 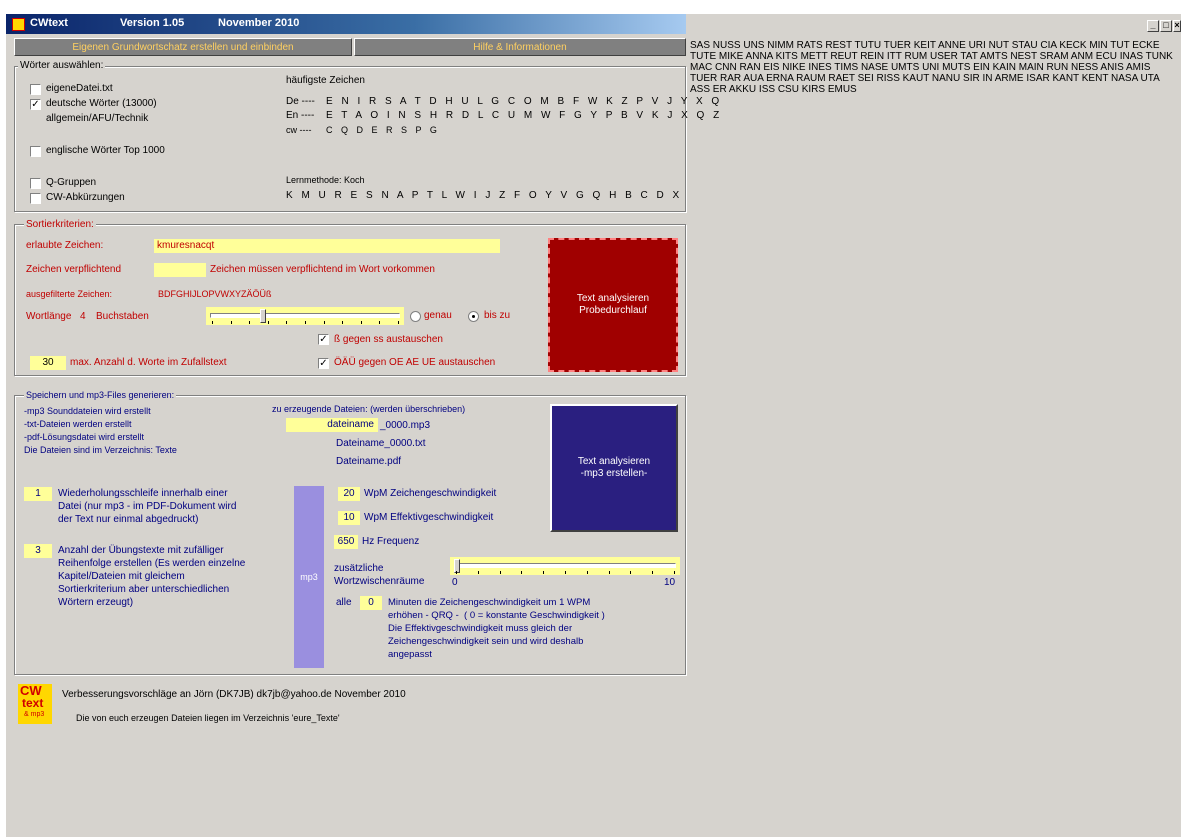 I want to click on char-speed-label: WpM Zeichengeschwindigkeit, so click(x=430, y=493).